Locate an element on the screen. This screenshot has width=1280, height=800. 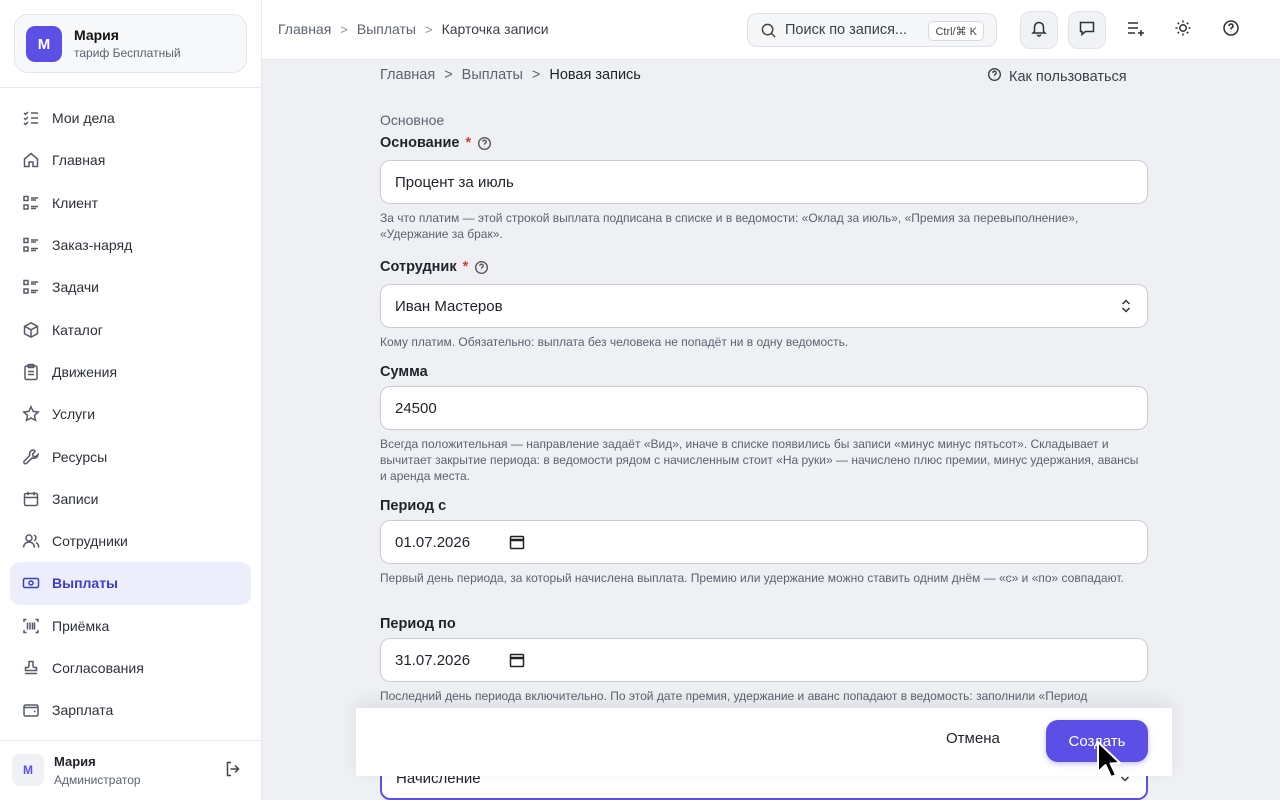
user-role: Администратор is located at coordinates (97, 780).